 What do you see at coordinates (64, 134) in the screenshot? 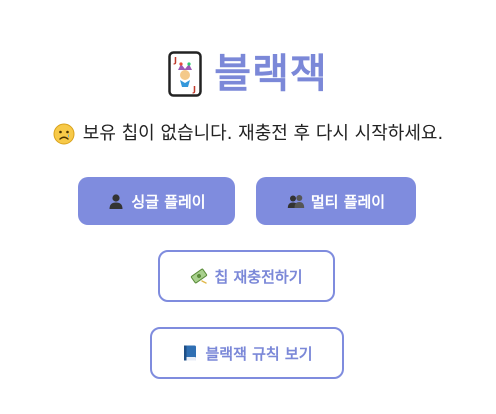
I see `sad-face-icon` at bounding box center [64, 134].